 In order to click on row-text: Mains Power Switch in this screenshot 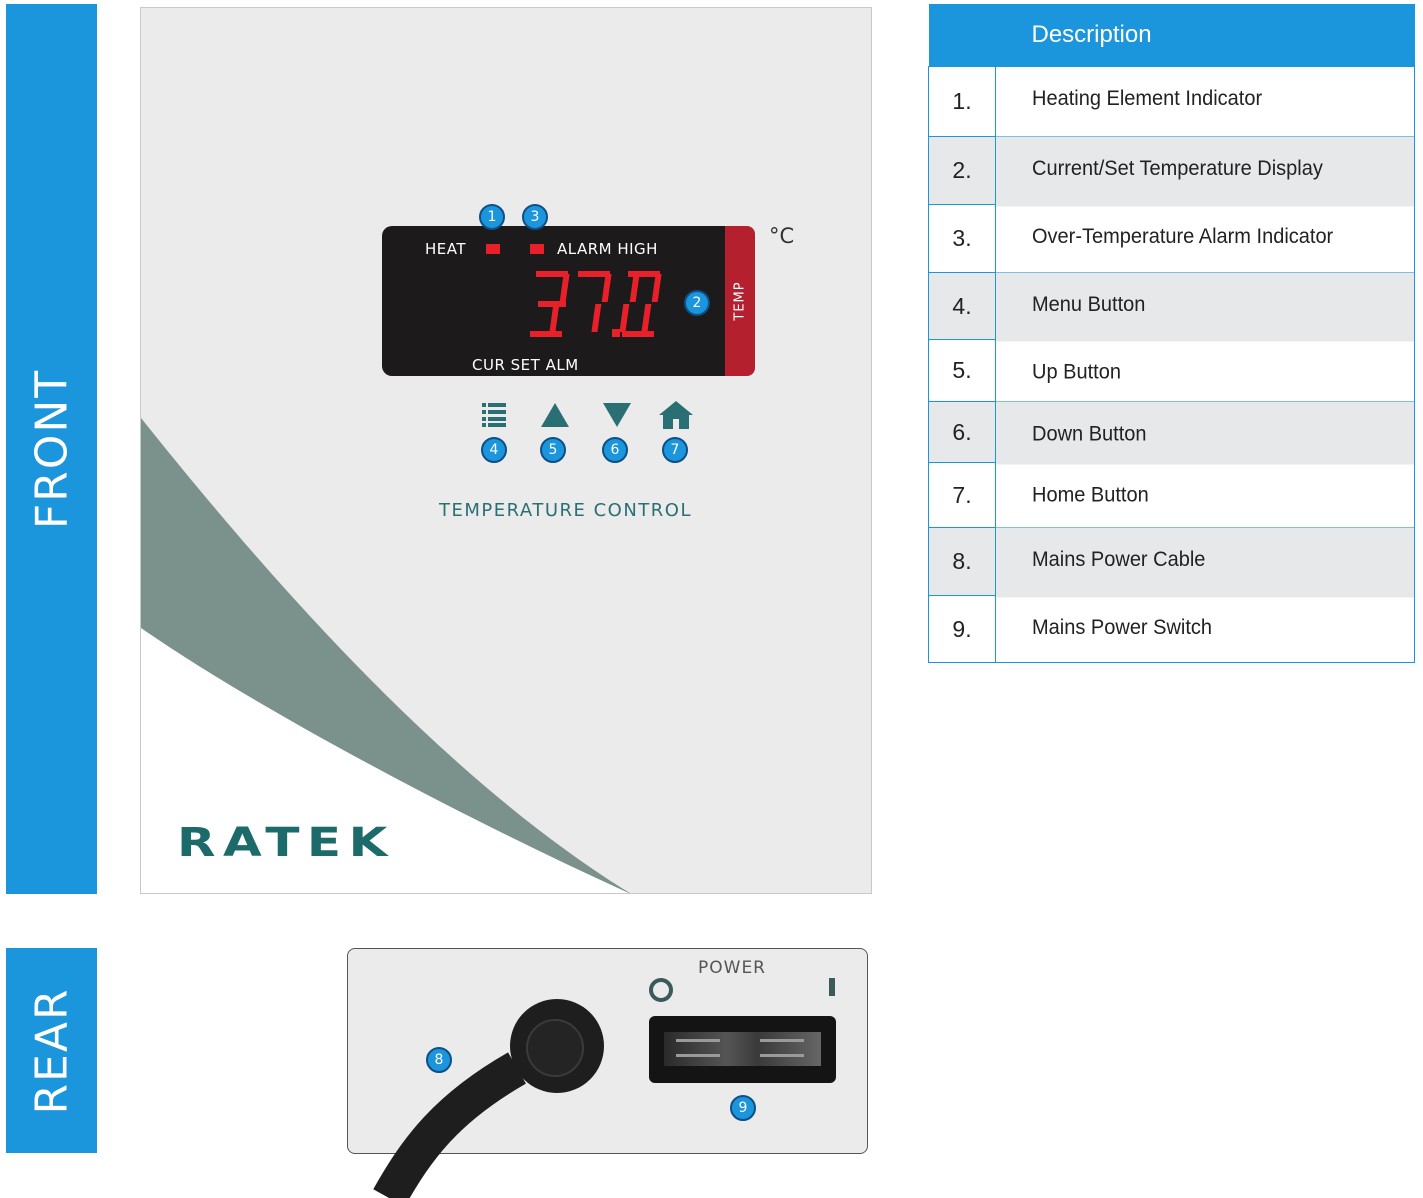, I will do `click(1205, 629)`.